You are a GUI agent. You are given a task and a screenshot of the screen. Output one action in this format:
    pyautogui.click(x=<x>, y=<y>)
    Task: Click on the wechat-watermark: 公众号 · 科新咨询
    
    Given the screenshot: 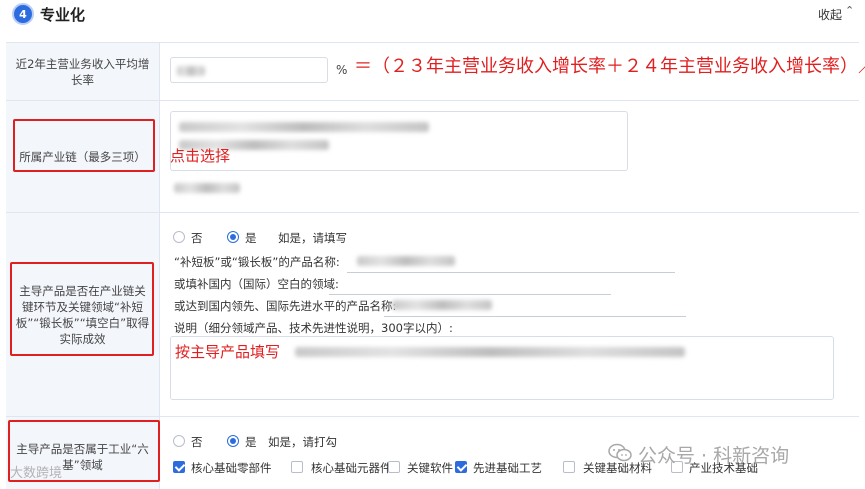 What is the action you would take?
    pyautogui.click(x=714, y=456)
    